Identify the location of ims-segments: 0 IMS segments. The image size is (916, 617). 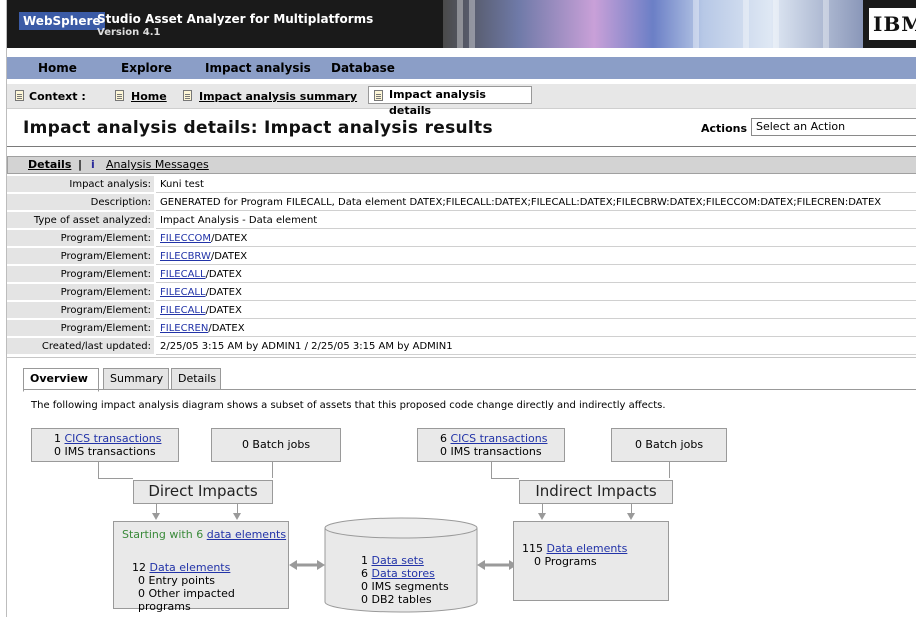
(405, 586).